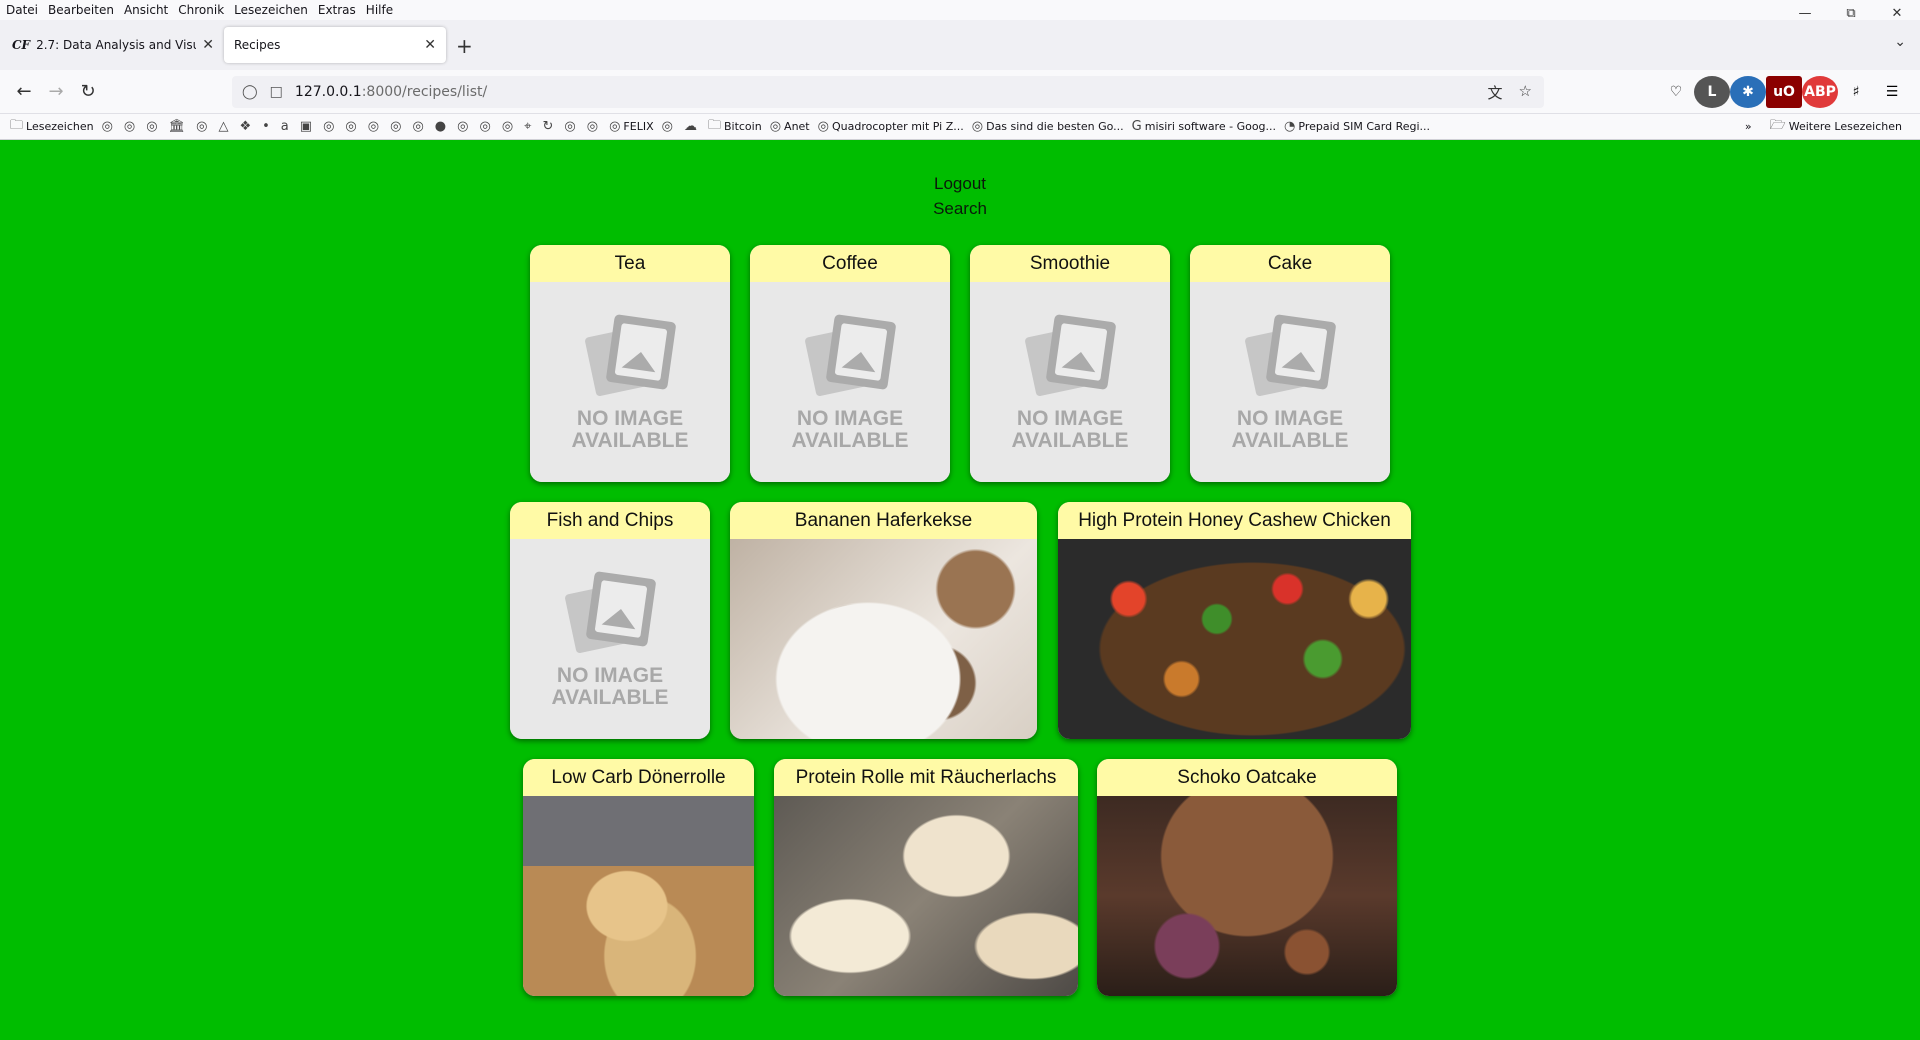 This screenshot has width=1920, height=1040. What do you see at coordinates (775, 126) in the screenshot?
I see `globe-icon: ◎` at bounding box center [775, 126].